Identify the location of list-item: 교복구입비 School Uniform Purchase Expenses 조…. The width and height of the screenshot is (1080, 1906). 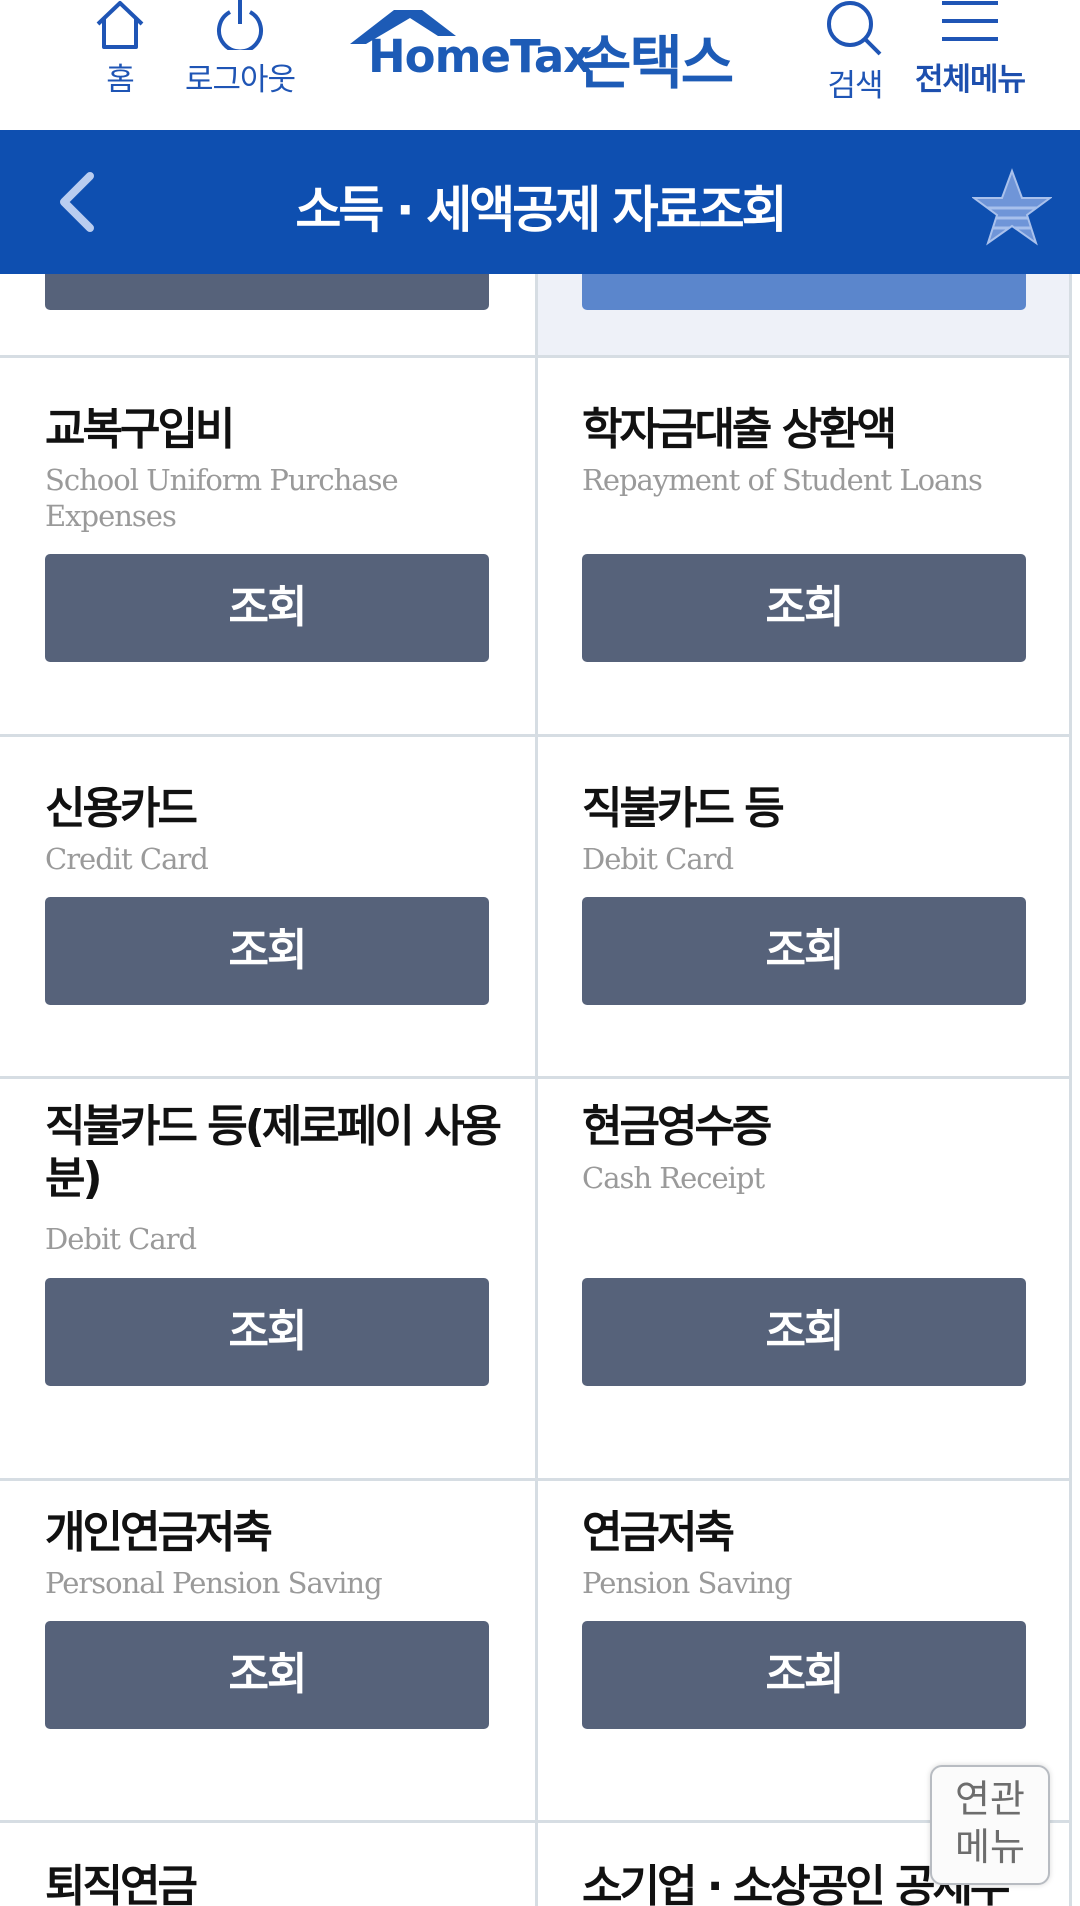
(267, 510).